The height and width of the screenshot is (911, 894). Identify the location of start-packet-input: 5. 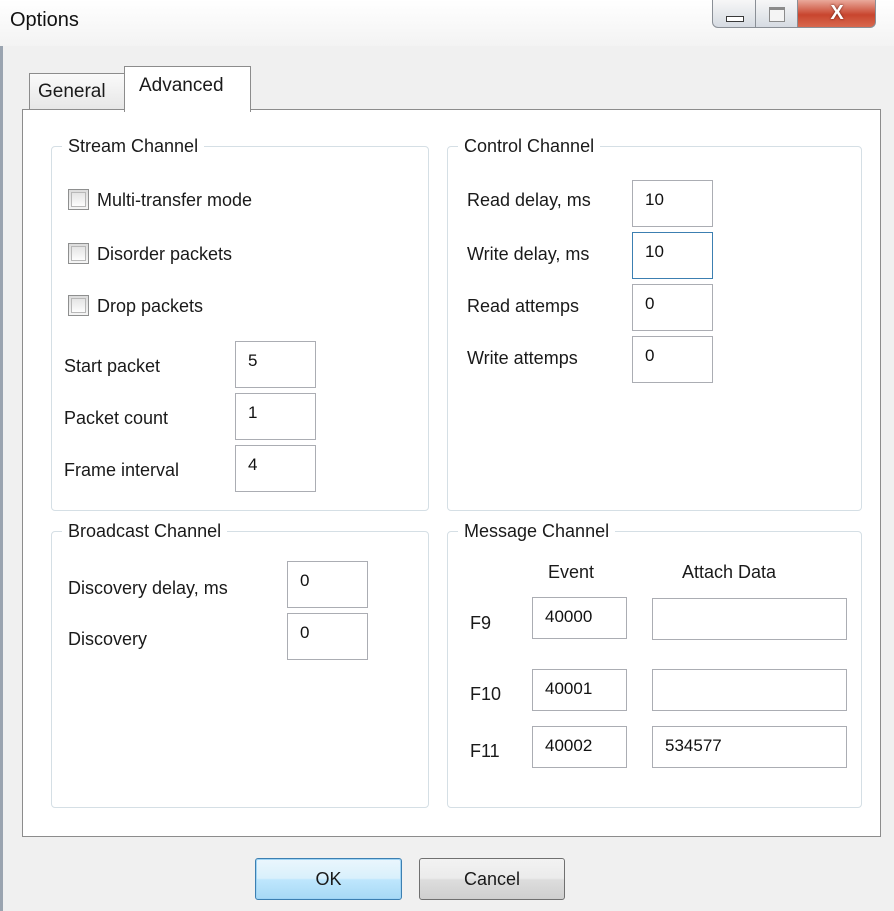
(275, 364).